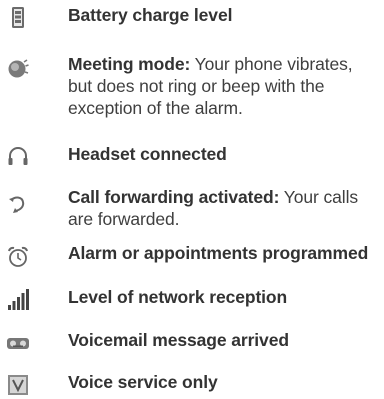 This screenshot has height=399, width=384. Describe the element at coordinates (18, 156) in the screenshot. I see `headset-icon` at that location.